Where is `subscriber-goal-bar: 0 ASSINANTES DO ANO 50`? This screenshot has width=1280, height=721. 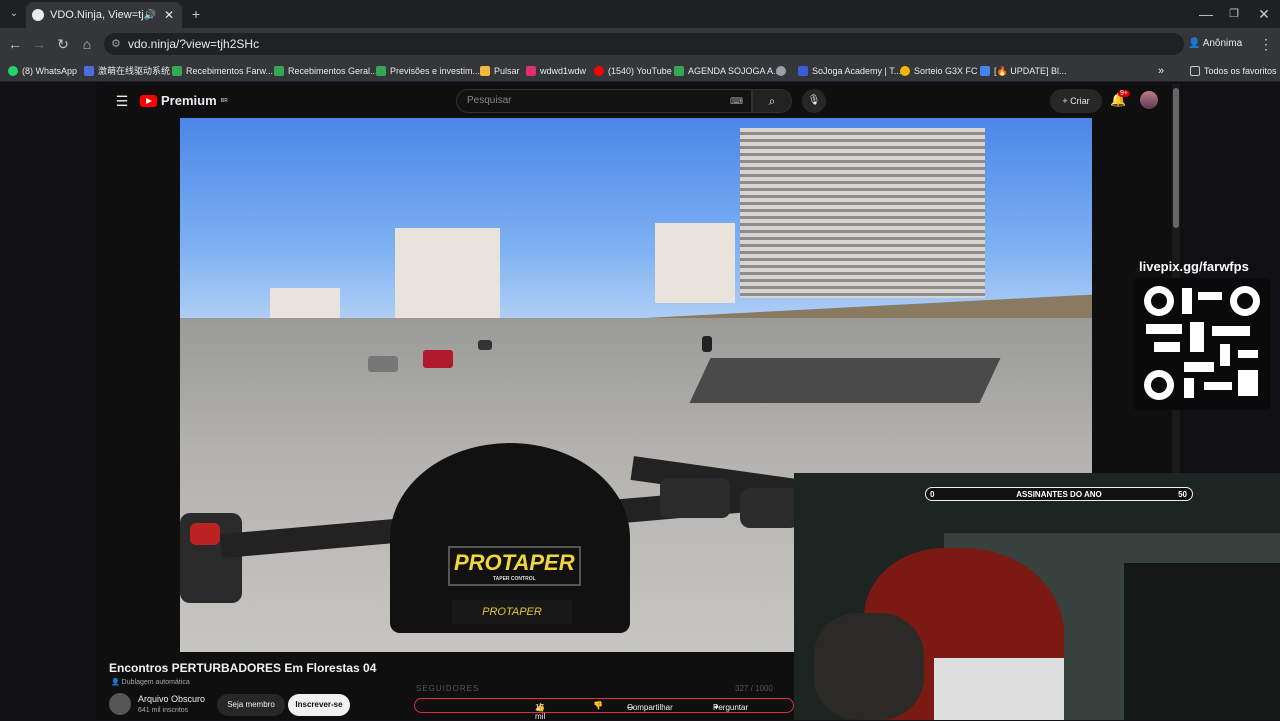 subscriber-goal-bar: 0 ASSINANTES DO ANO 50 is located at coordinates (1059, 494).